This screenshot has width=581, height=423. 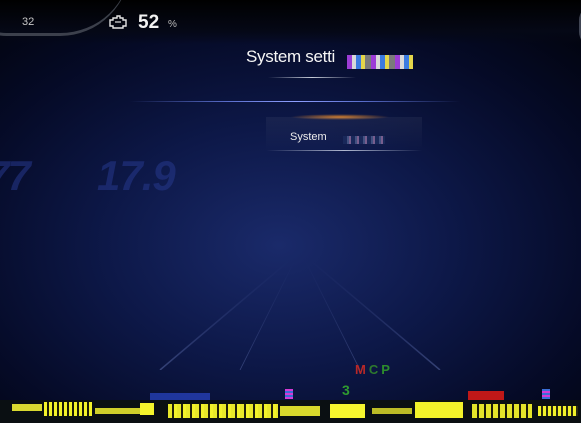 What do you see at coordinates (180, 396) in the screenshot?
I see `glitch-bar-blue` at bounding box center [180, 396].